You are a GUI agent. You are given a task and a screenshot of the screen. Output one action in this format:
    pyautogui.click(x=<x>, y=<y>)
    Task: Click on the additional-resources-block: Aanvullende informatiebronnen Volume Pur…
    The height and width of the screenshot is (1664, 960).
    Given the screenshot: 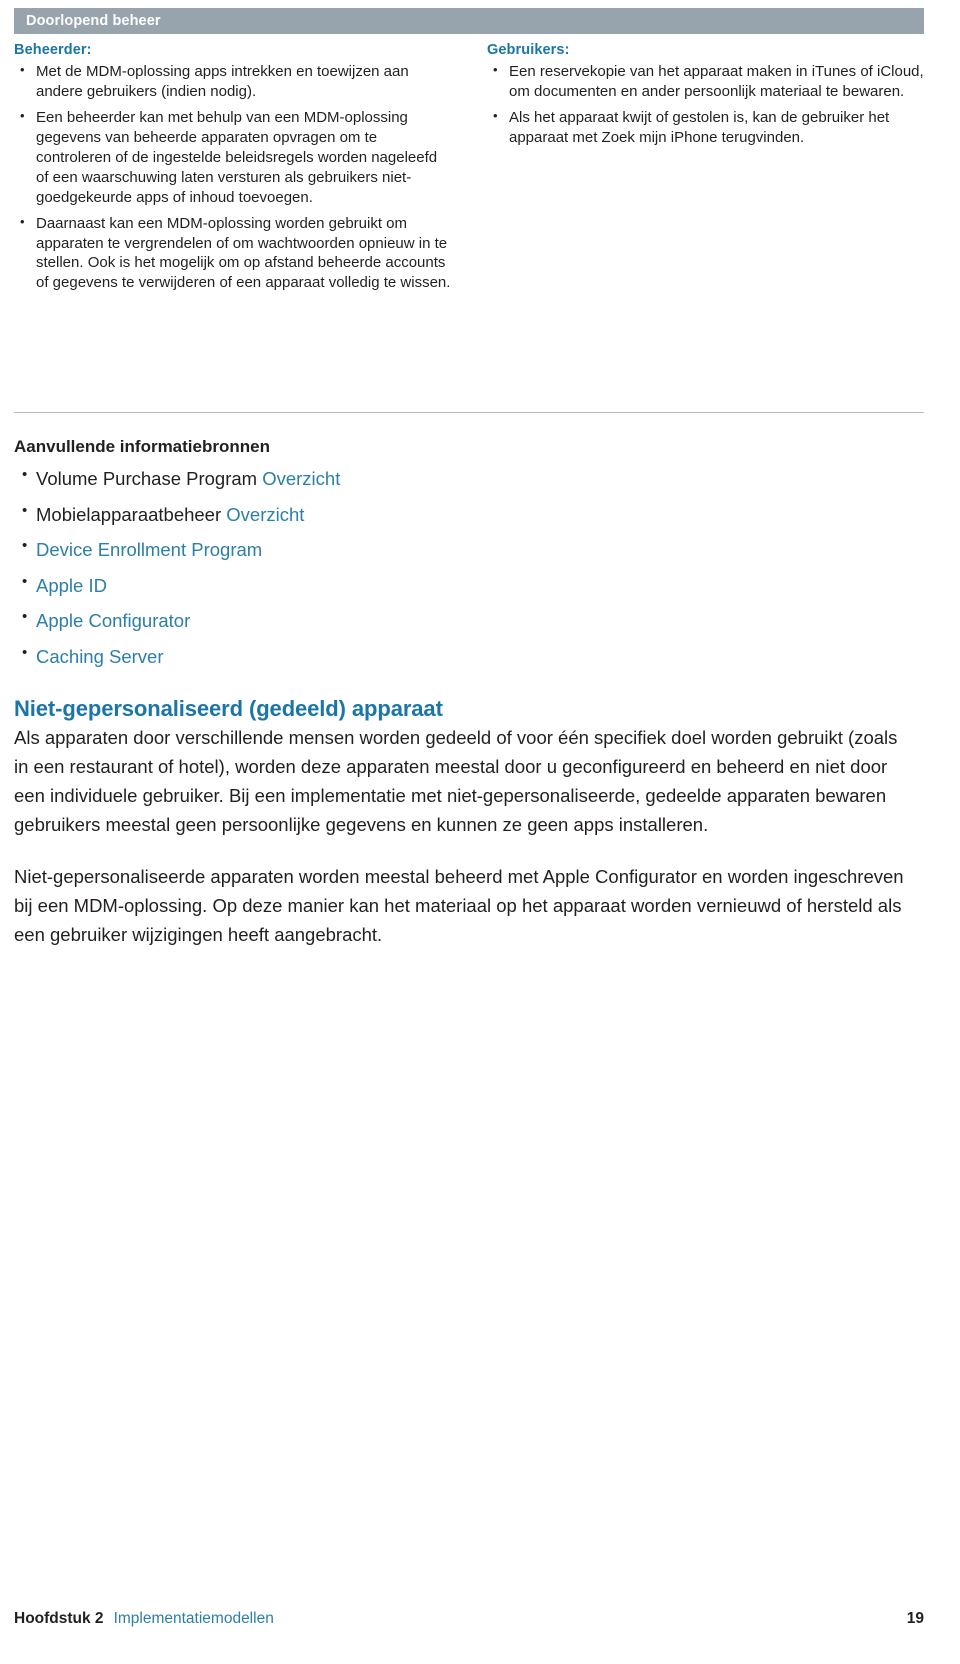 What is the action you would take?
    pyautogui.click(x=314, y=555)
    